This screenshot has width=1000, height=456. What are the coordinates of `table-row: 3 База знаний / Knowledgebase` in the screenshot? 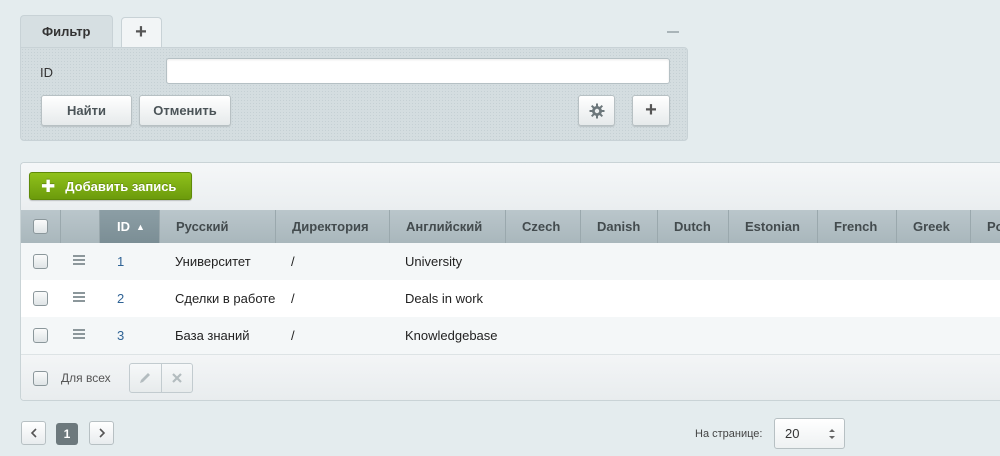 It's located at (510, 335).